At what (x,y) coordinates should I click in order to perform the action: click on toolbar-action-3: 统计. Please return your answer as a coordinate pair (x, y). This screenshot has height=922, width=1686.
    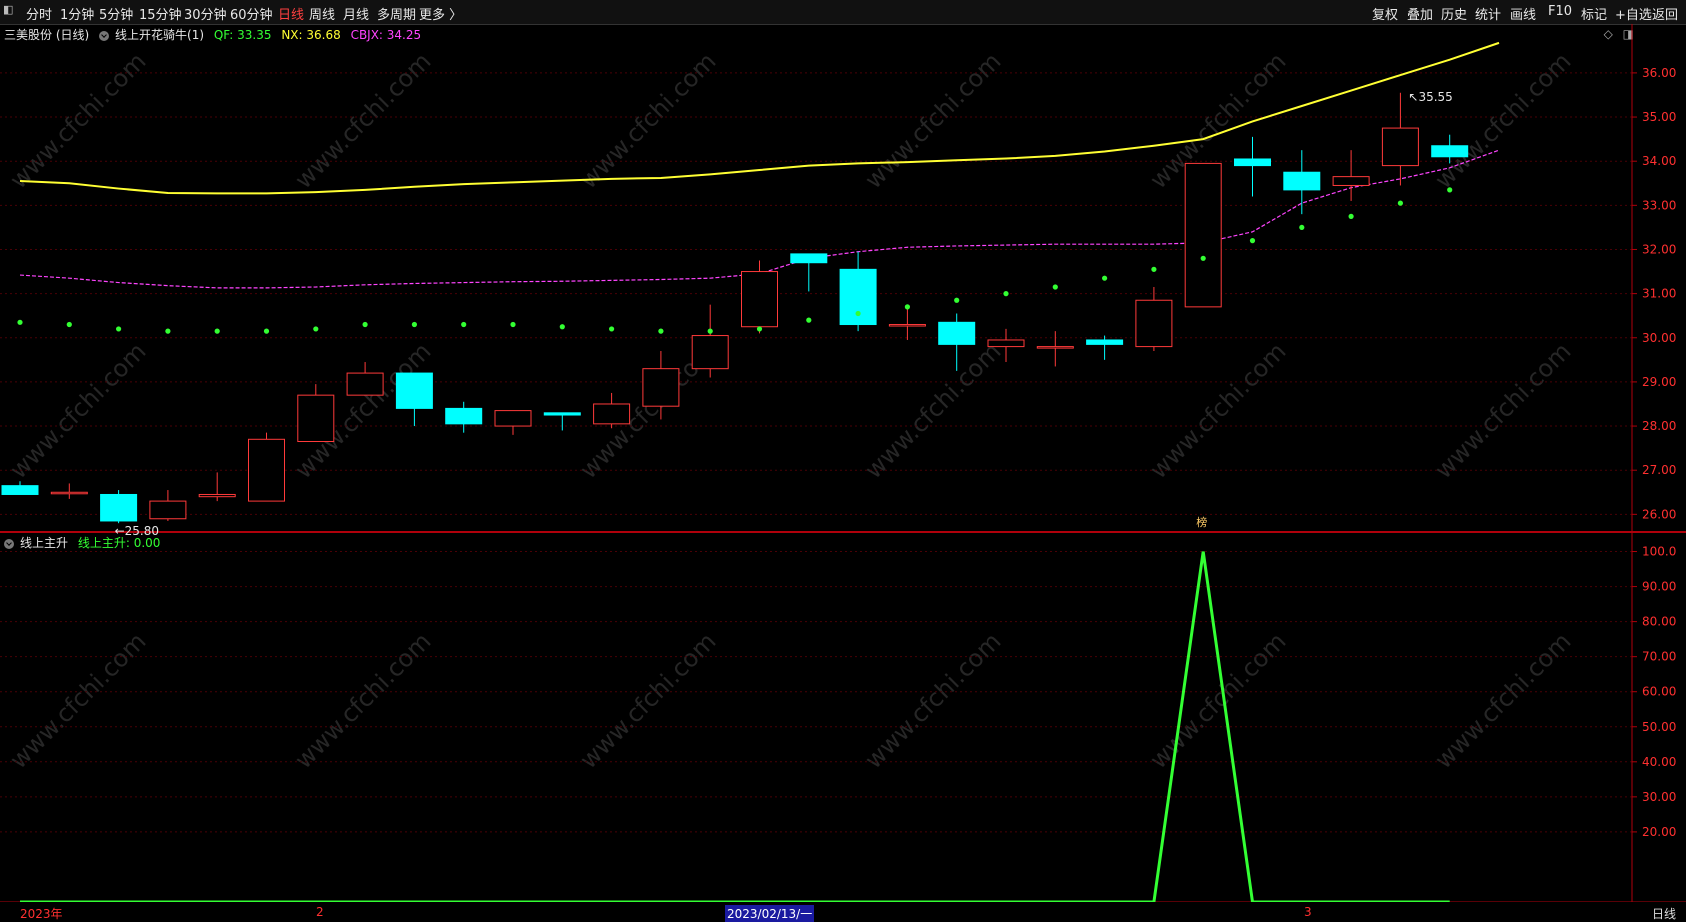
    Looking at the image, I should click on (1488, 13).